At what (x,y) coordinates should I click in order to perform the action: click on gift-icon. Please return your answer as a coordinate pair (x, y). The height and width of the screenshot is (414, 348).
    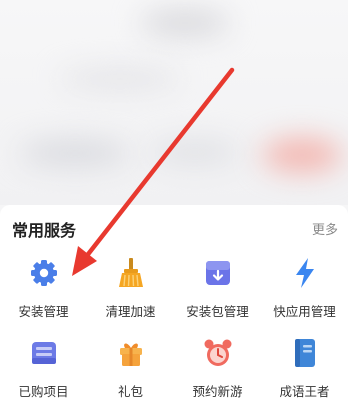
    Looking at the image, I should click on (131, 353).